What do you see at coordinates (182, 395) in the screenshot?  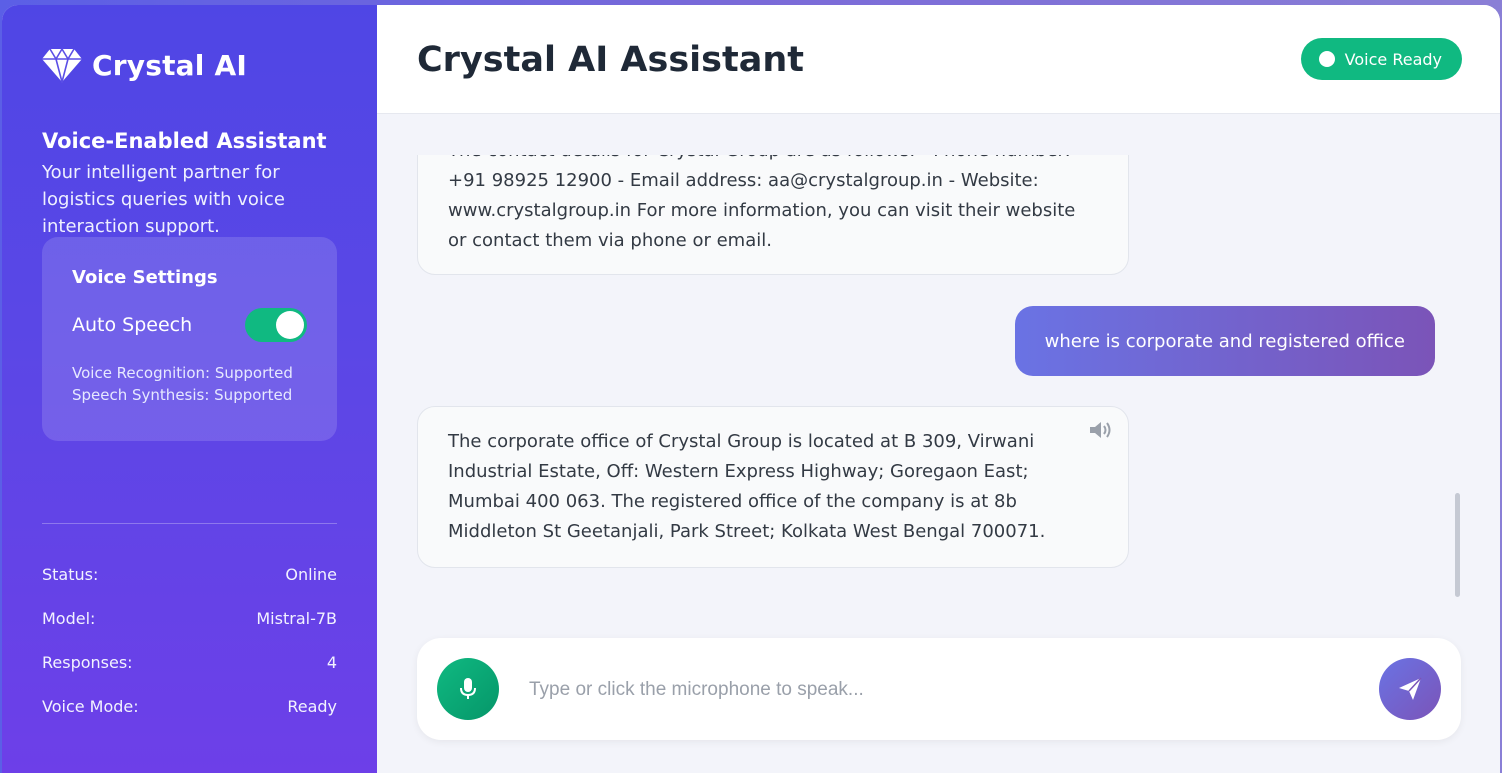 I see `speech-synthesis-status: Speech Synthesis: Supported` at bounding box center [182, 395].